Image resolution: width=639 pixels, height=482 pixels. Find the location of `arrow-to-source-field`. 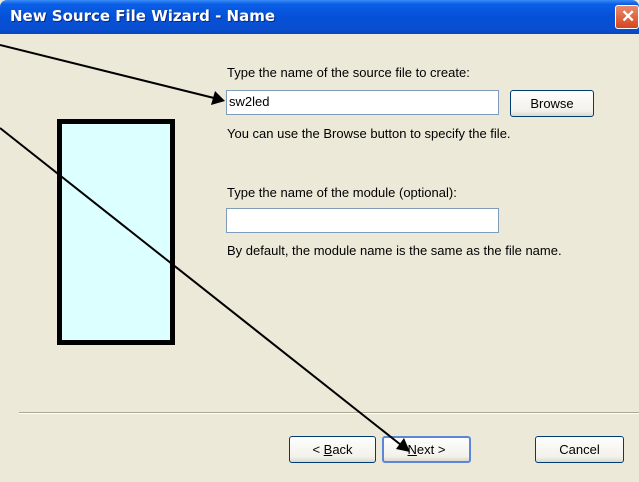

arrow-to-source-field is located at coordinates (107, 71).